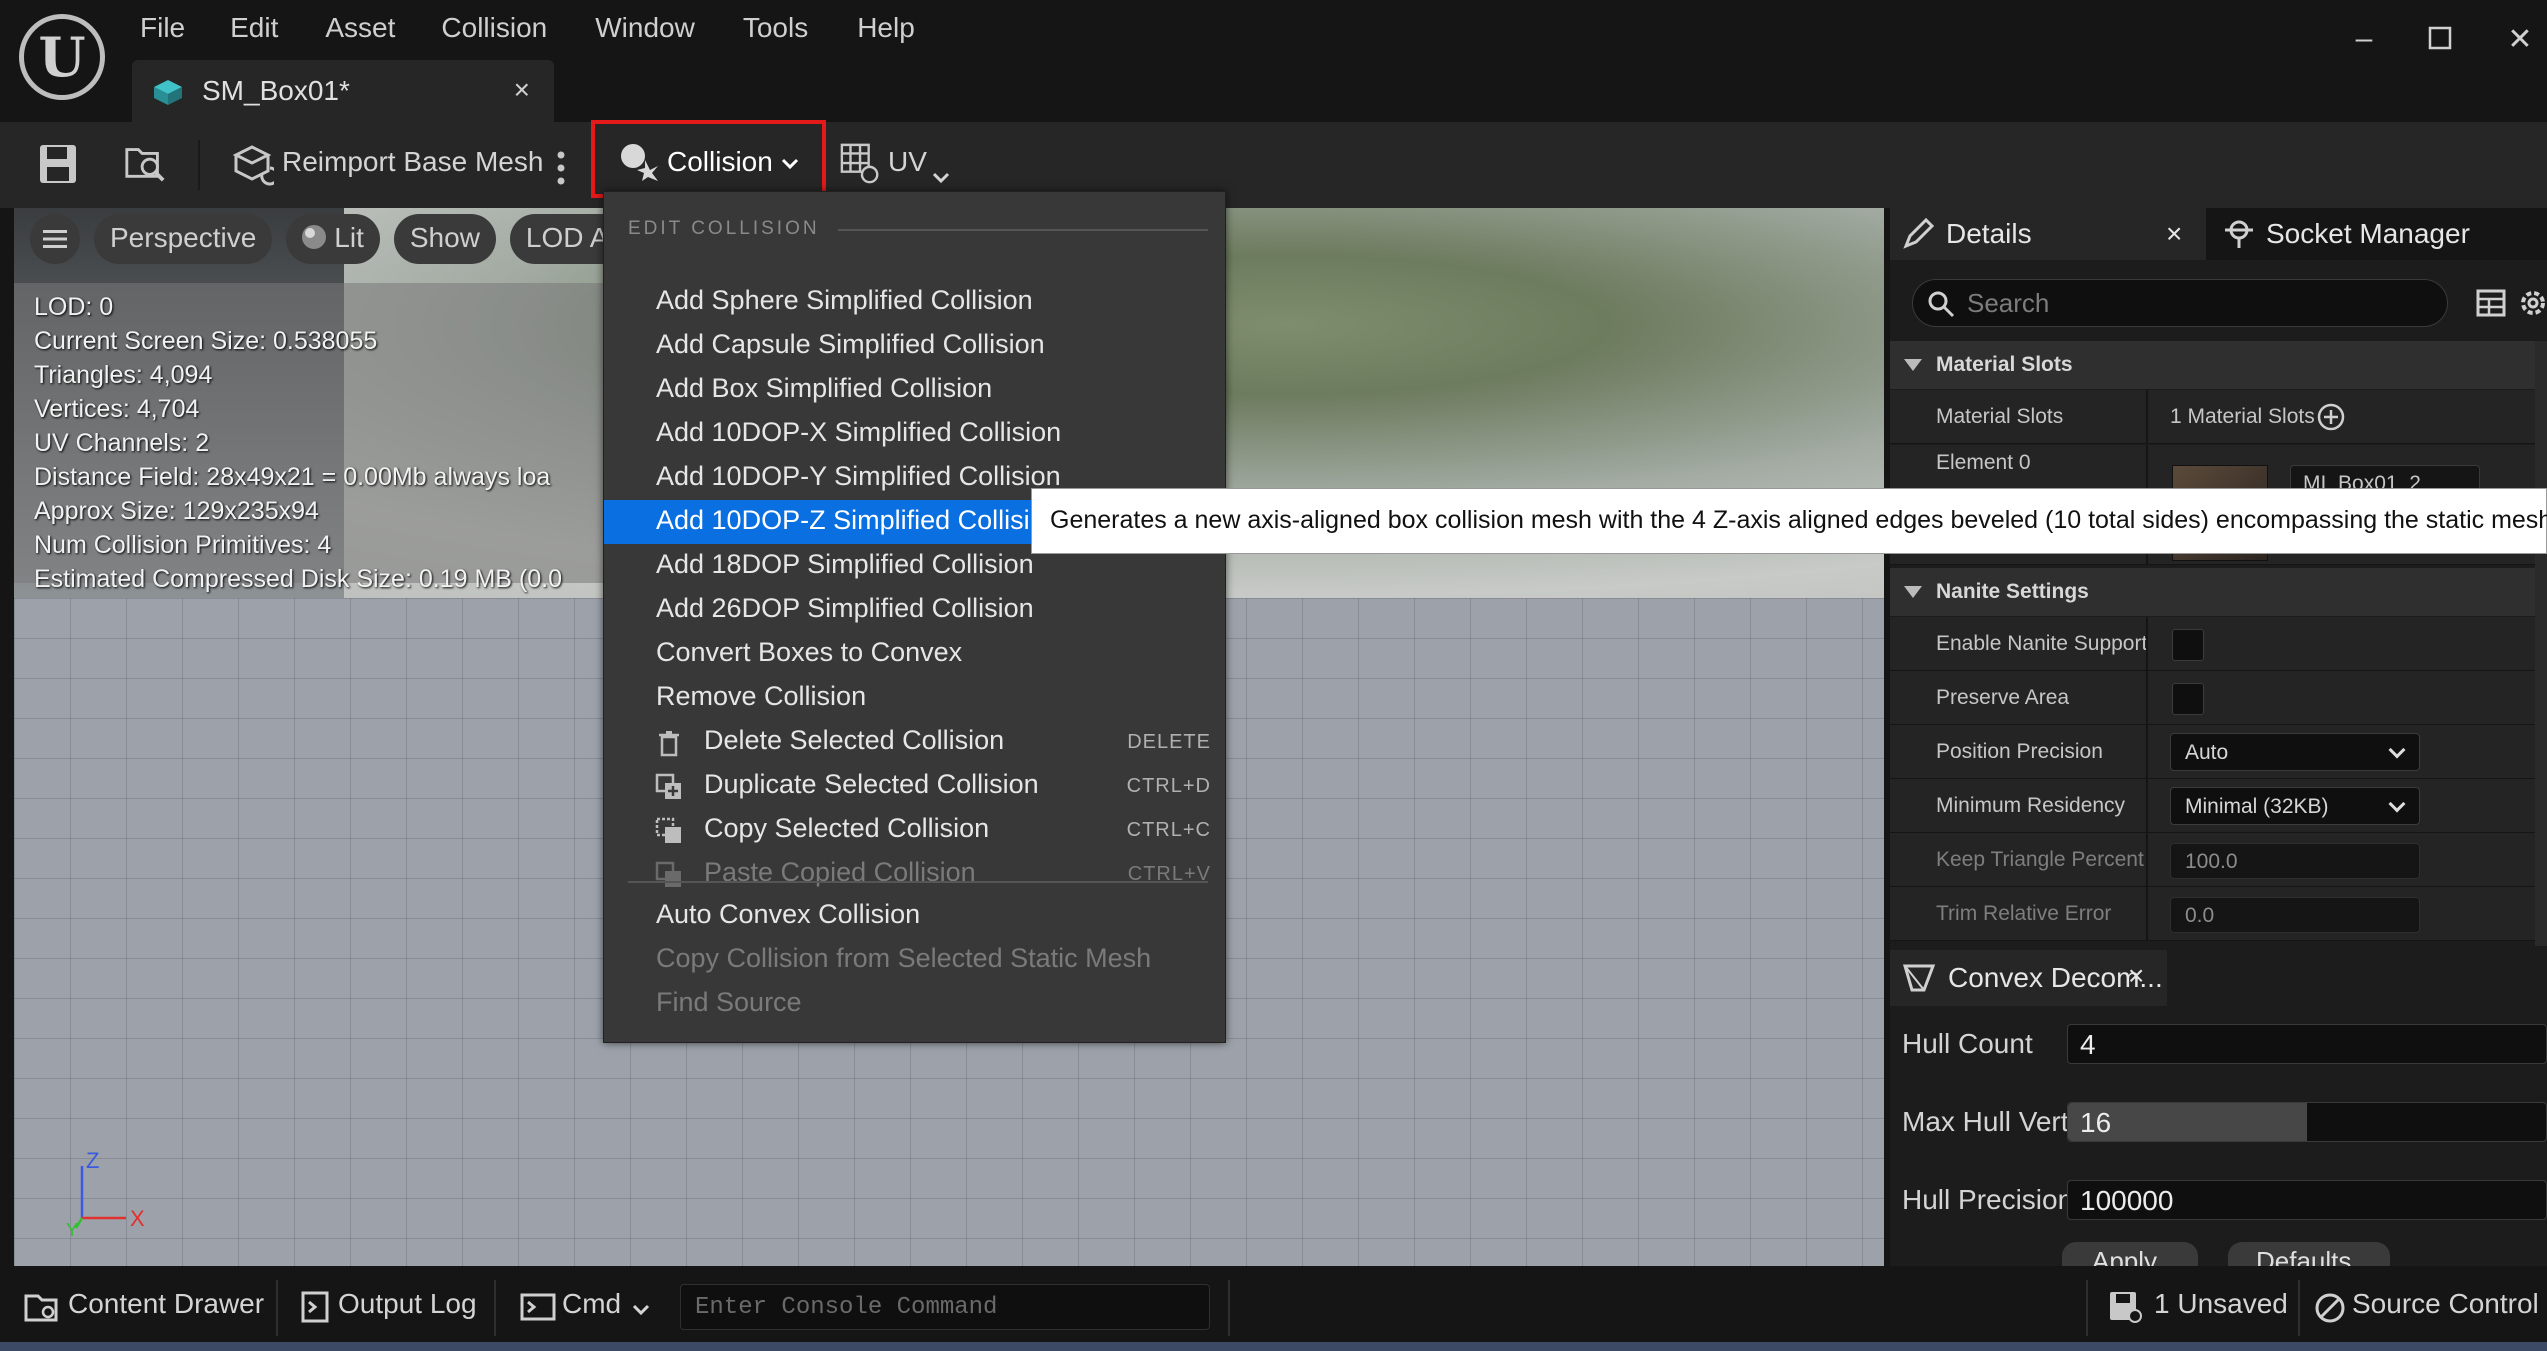 The image size is (2547, 1351). Describe the element at coordinates (2012, 591) in the screenshot. I see `nanite-settings-header-label: Nanite Settings` at that location.